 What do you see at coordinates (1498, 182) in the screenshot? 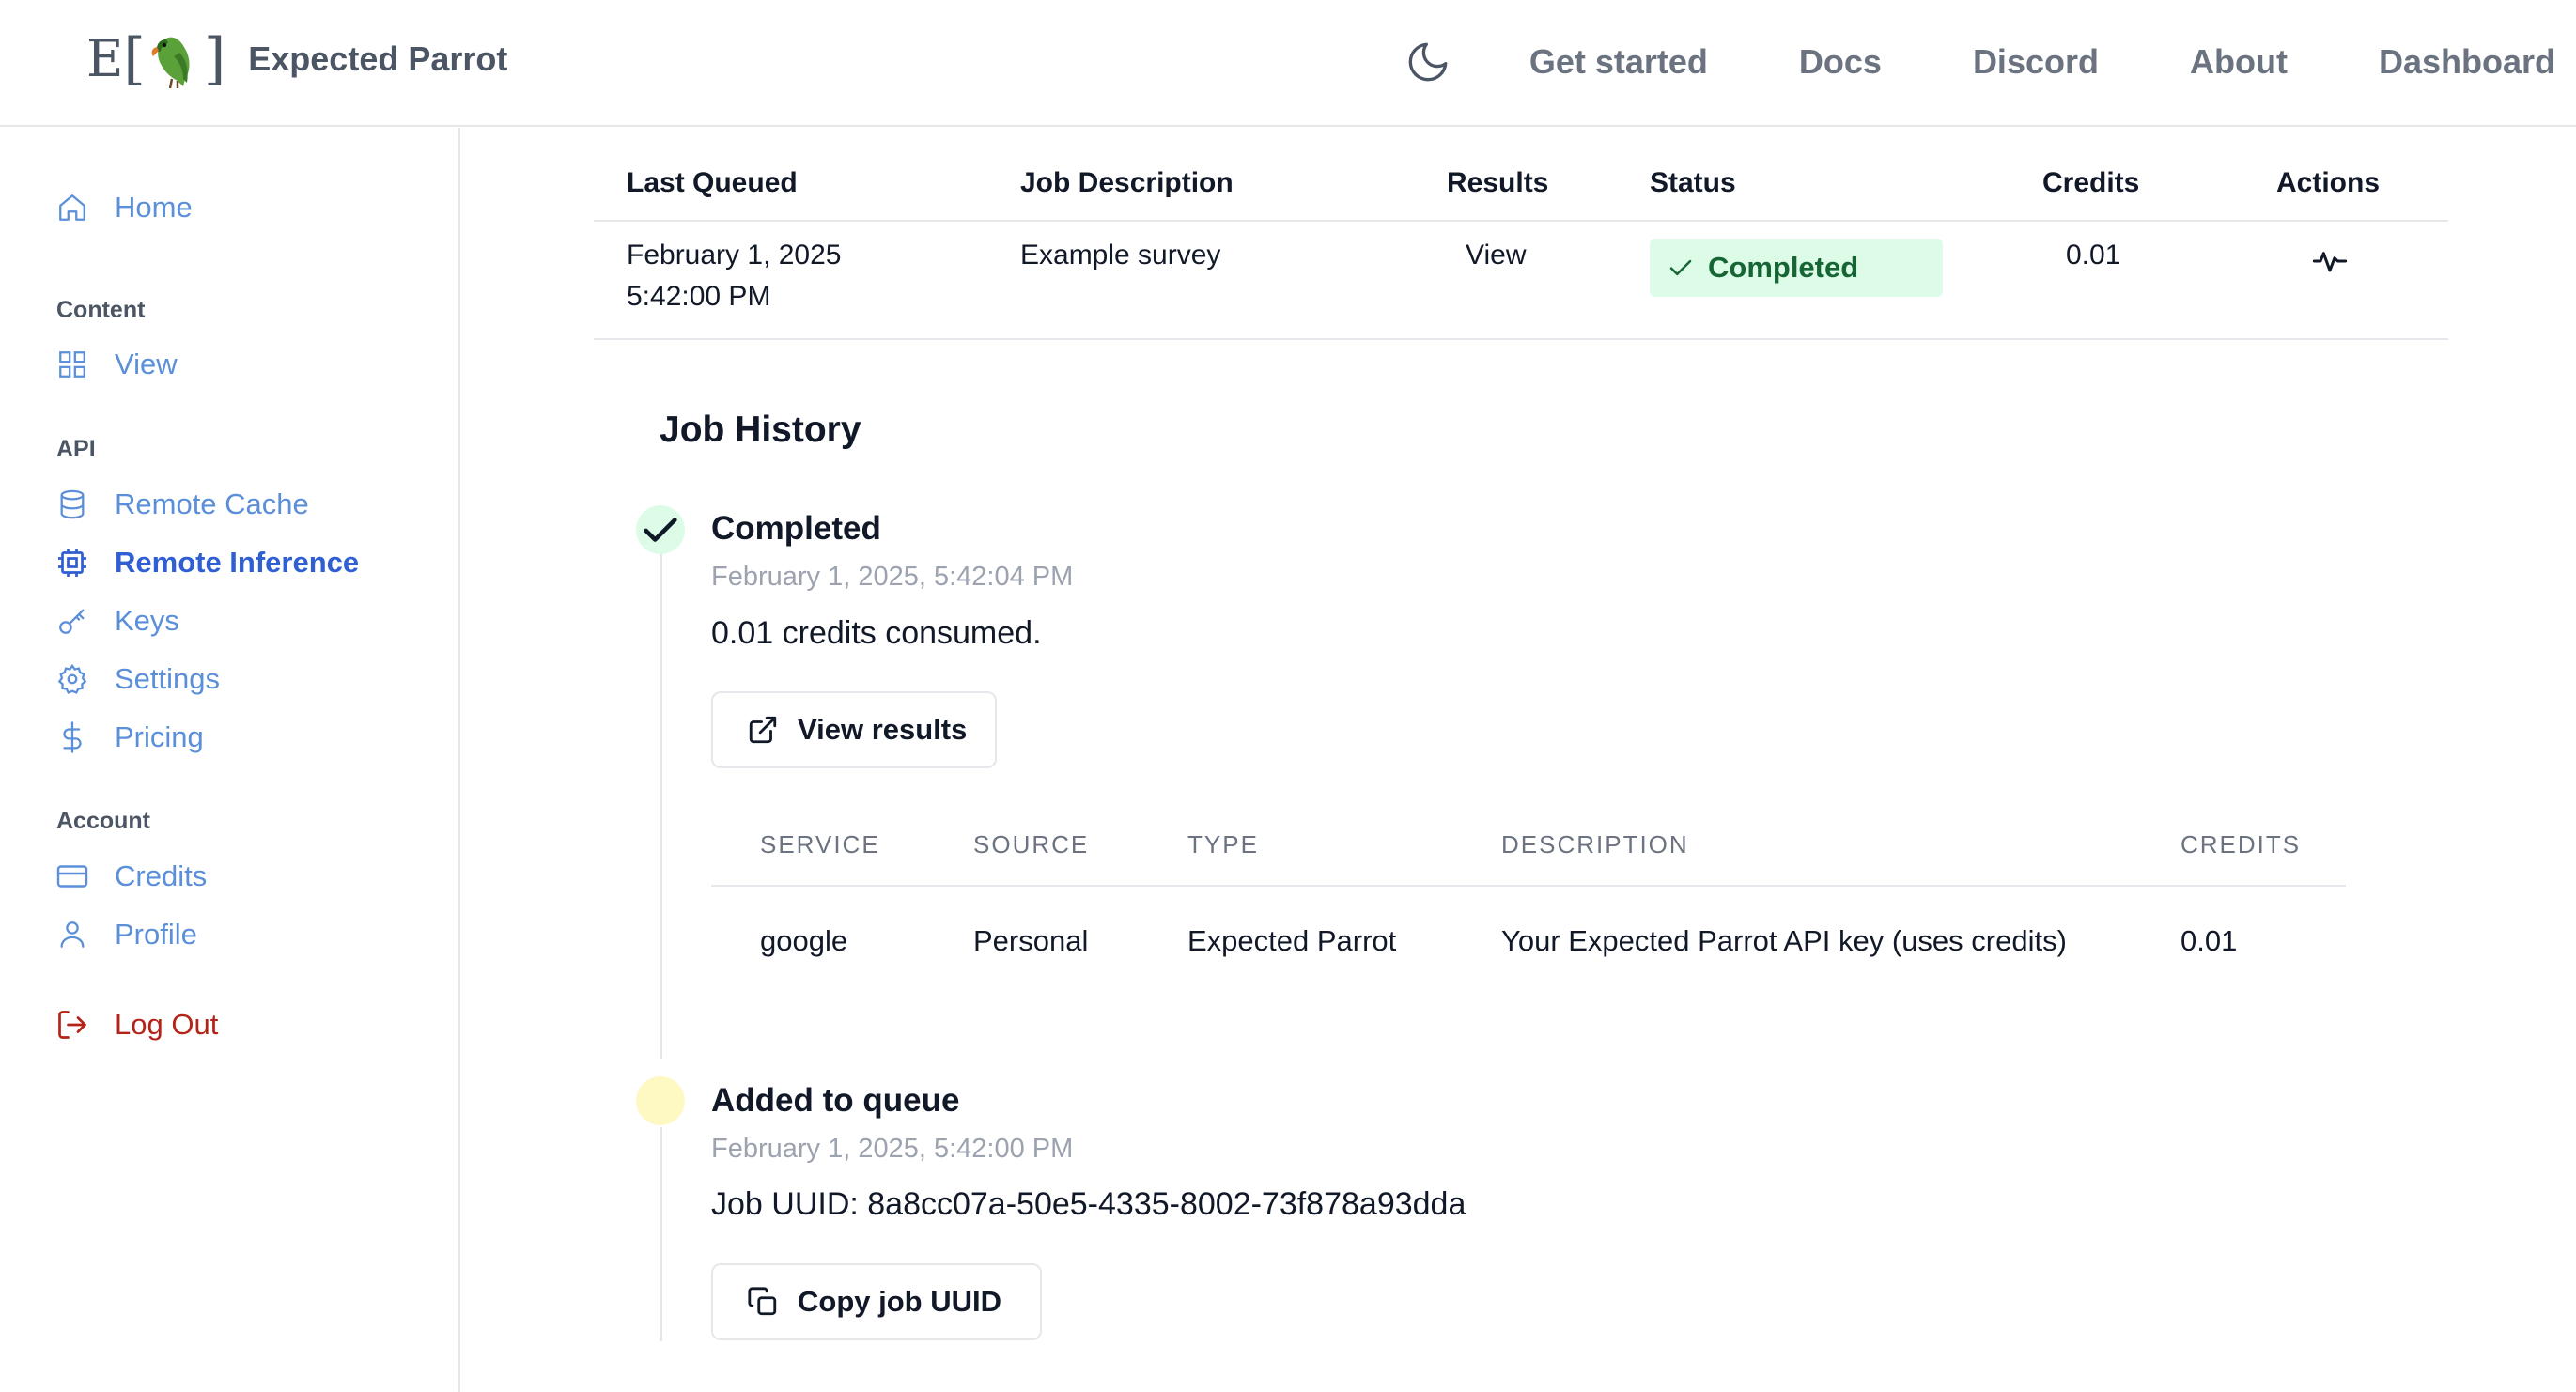
I see `column-results: Results` at bounding box center [1498, 182].